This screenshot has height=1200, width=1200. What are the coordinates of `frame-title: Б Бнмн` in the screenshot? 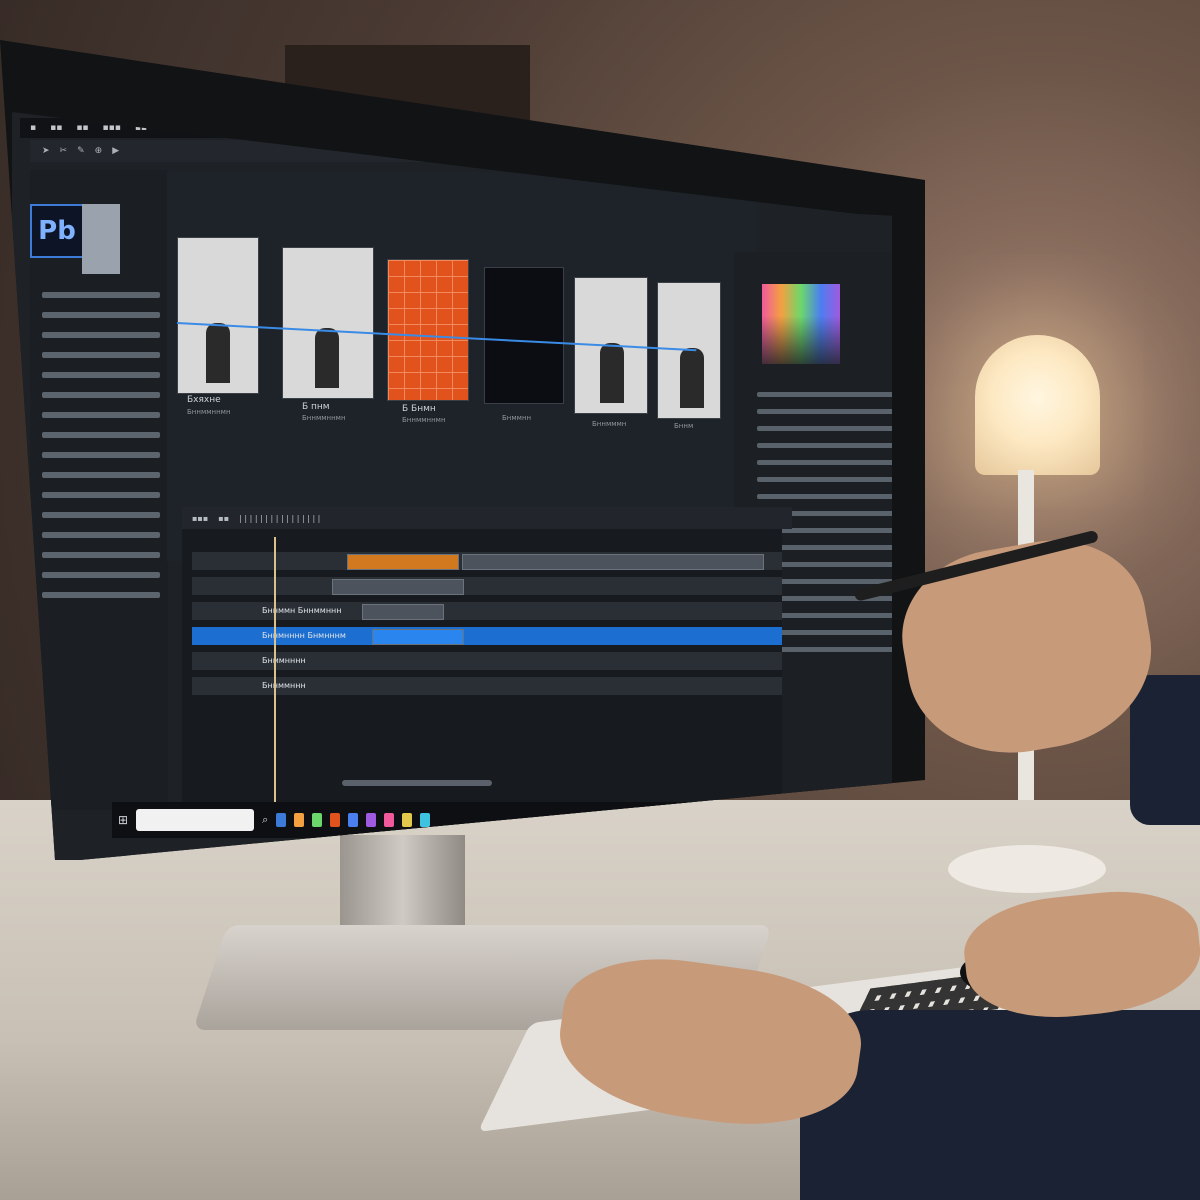 It's located at (419, 409).